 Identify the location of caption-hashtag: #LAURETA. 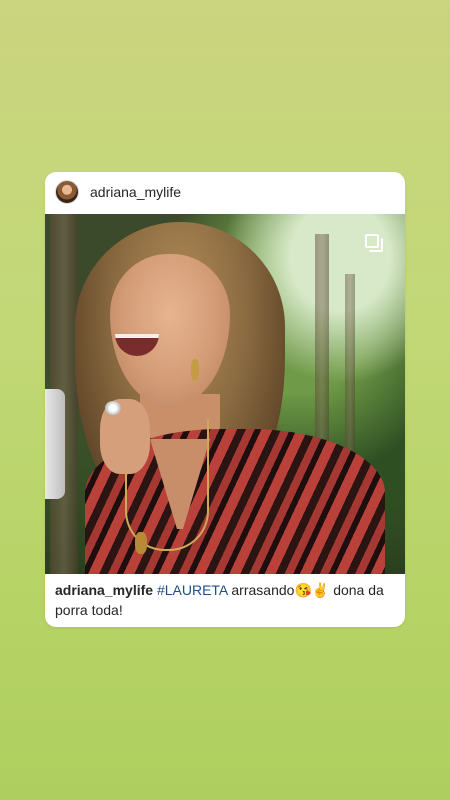
(192, 590).